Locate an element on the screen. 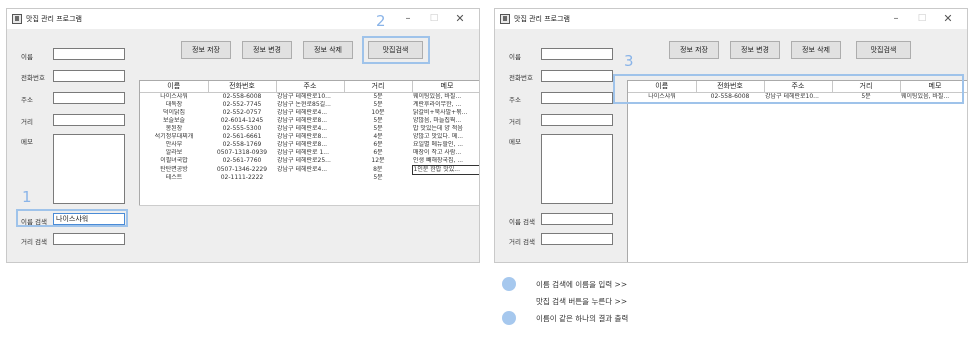 The height and width of the screenshot is (350, 973). table-cell: 덕이닭집 is located at coordinates (174, 112).